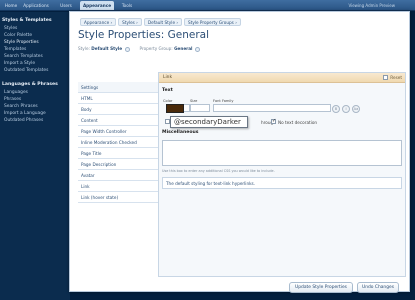  I want to click on misc-section-label: Miscellaneous, so click(180, 132).